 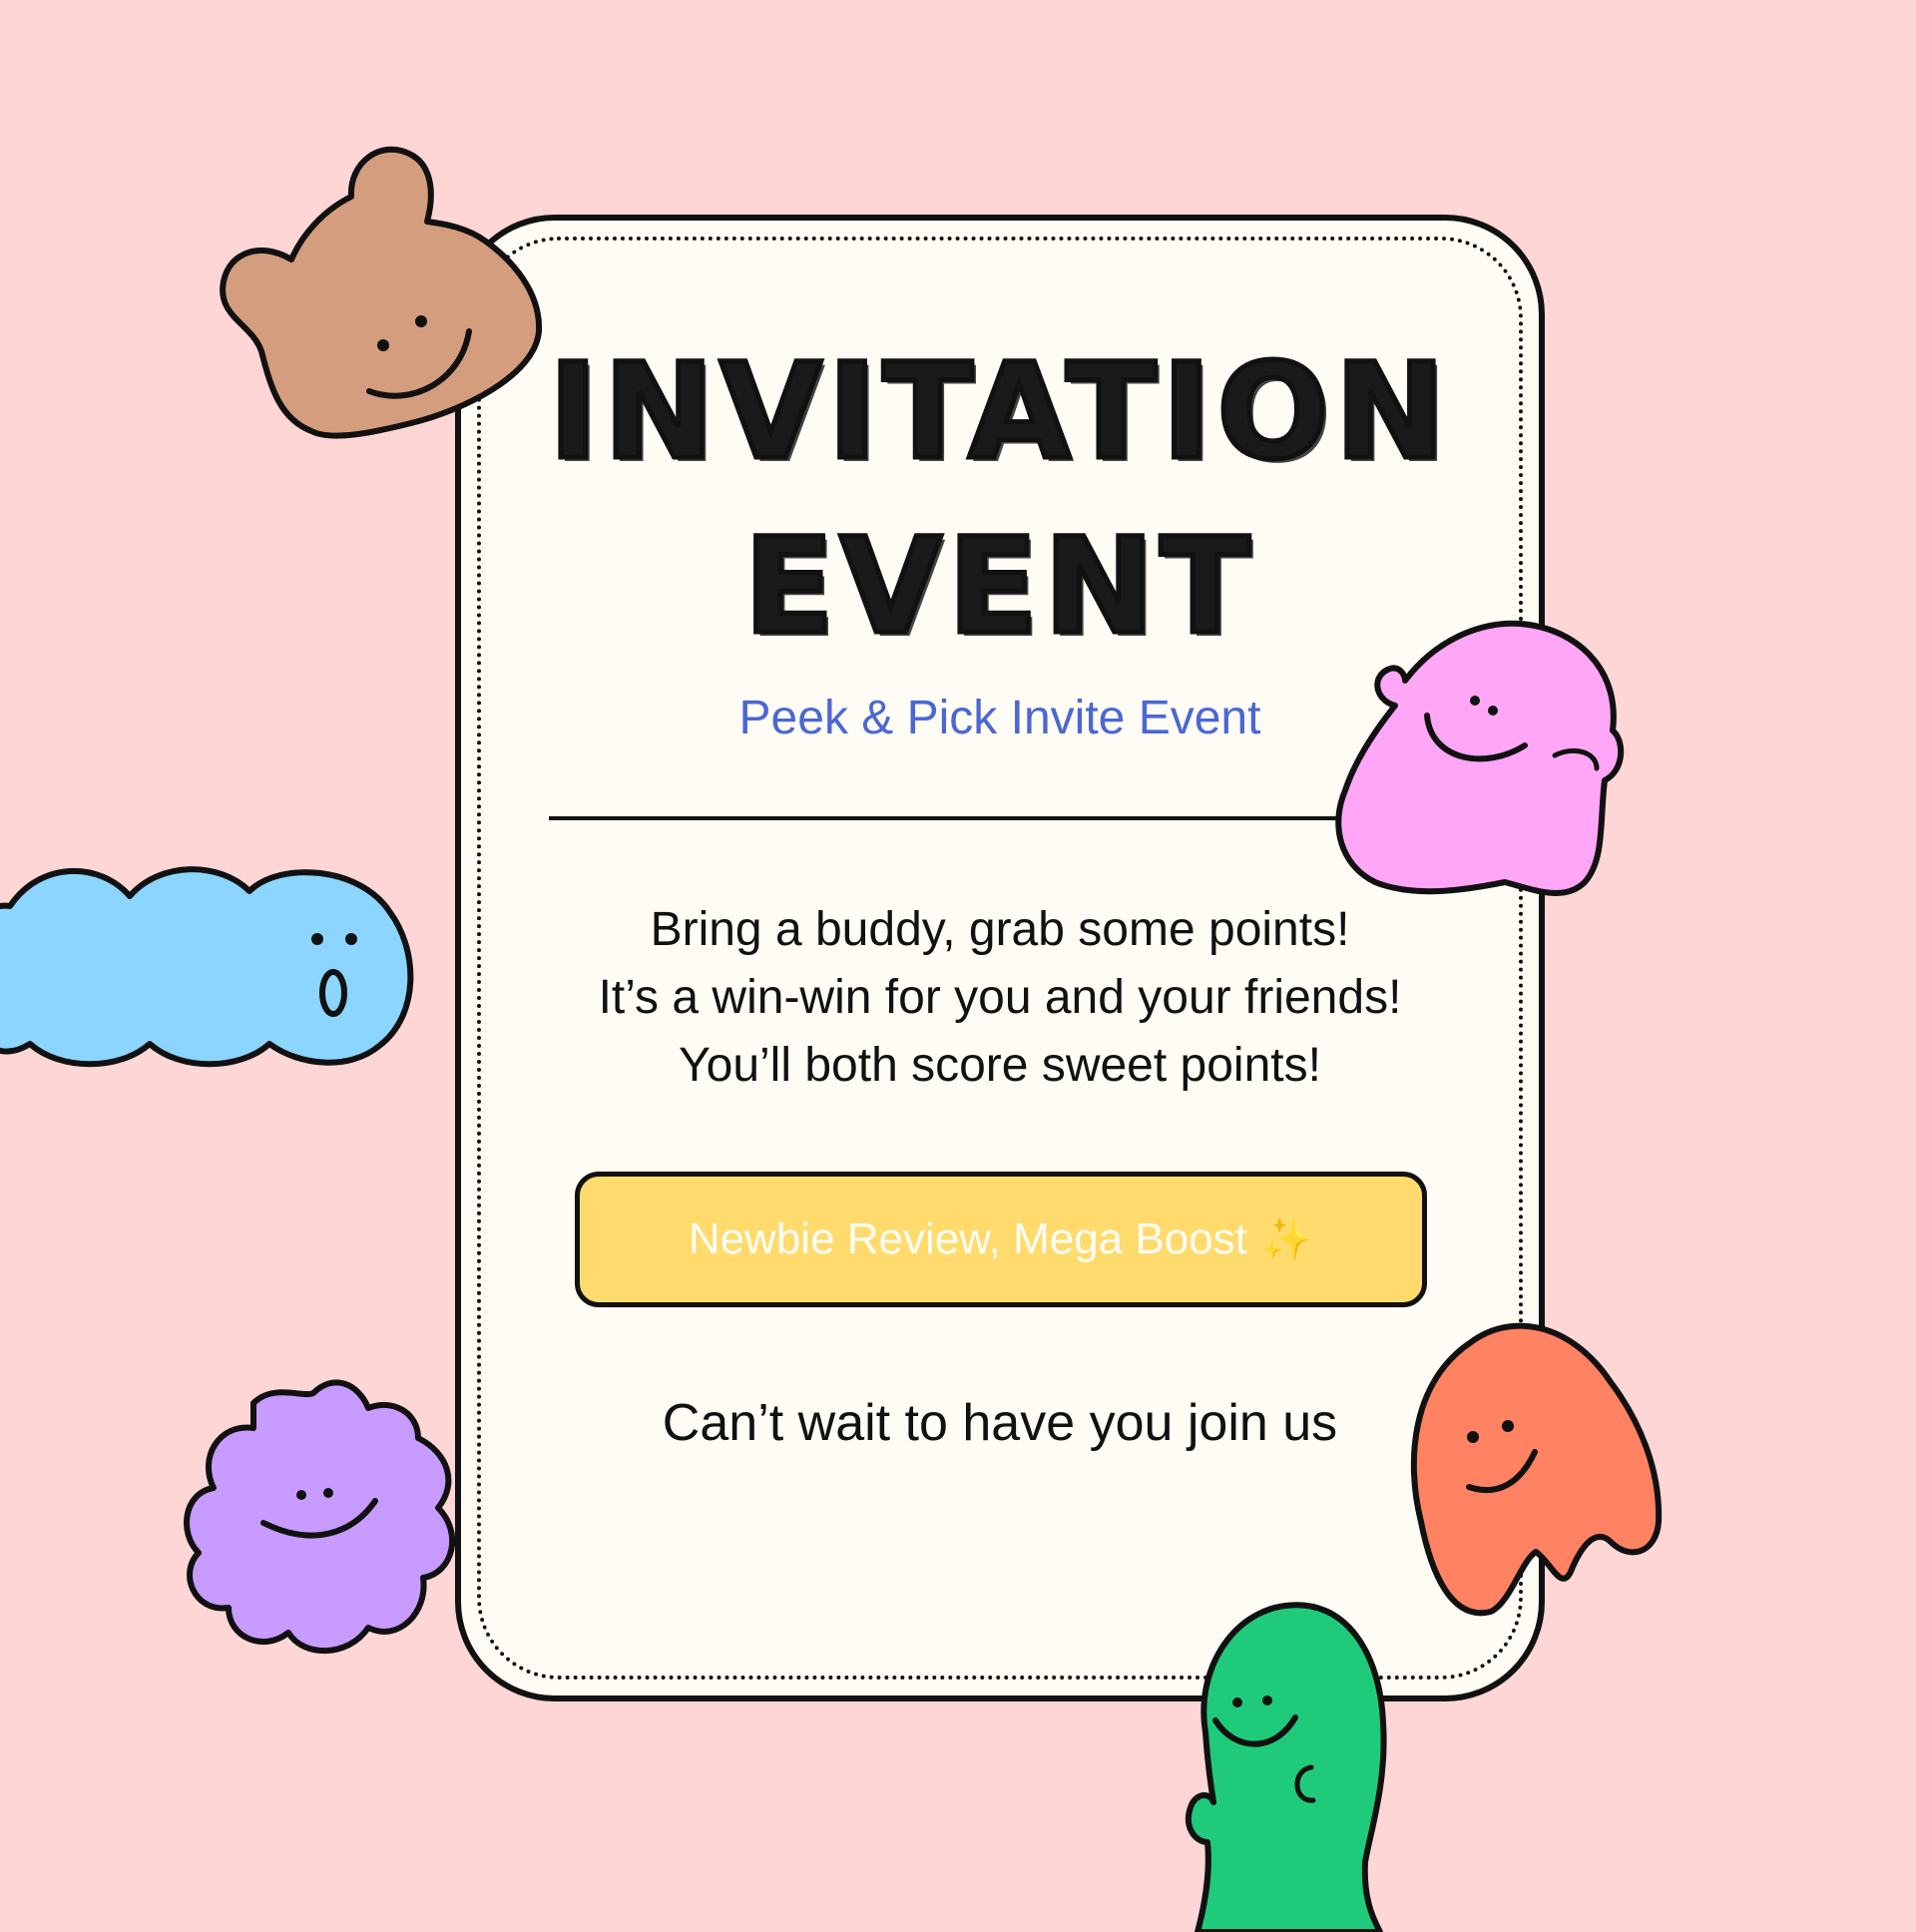 What do you see at coordinates (1000, 1423) in the screenshot?
I see `closing-message: Can’t wait to have you join us` at bounding box center [1000, 1423].